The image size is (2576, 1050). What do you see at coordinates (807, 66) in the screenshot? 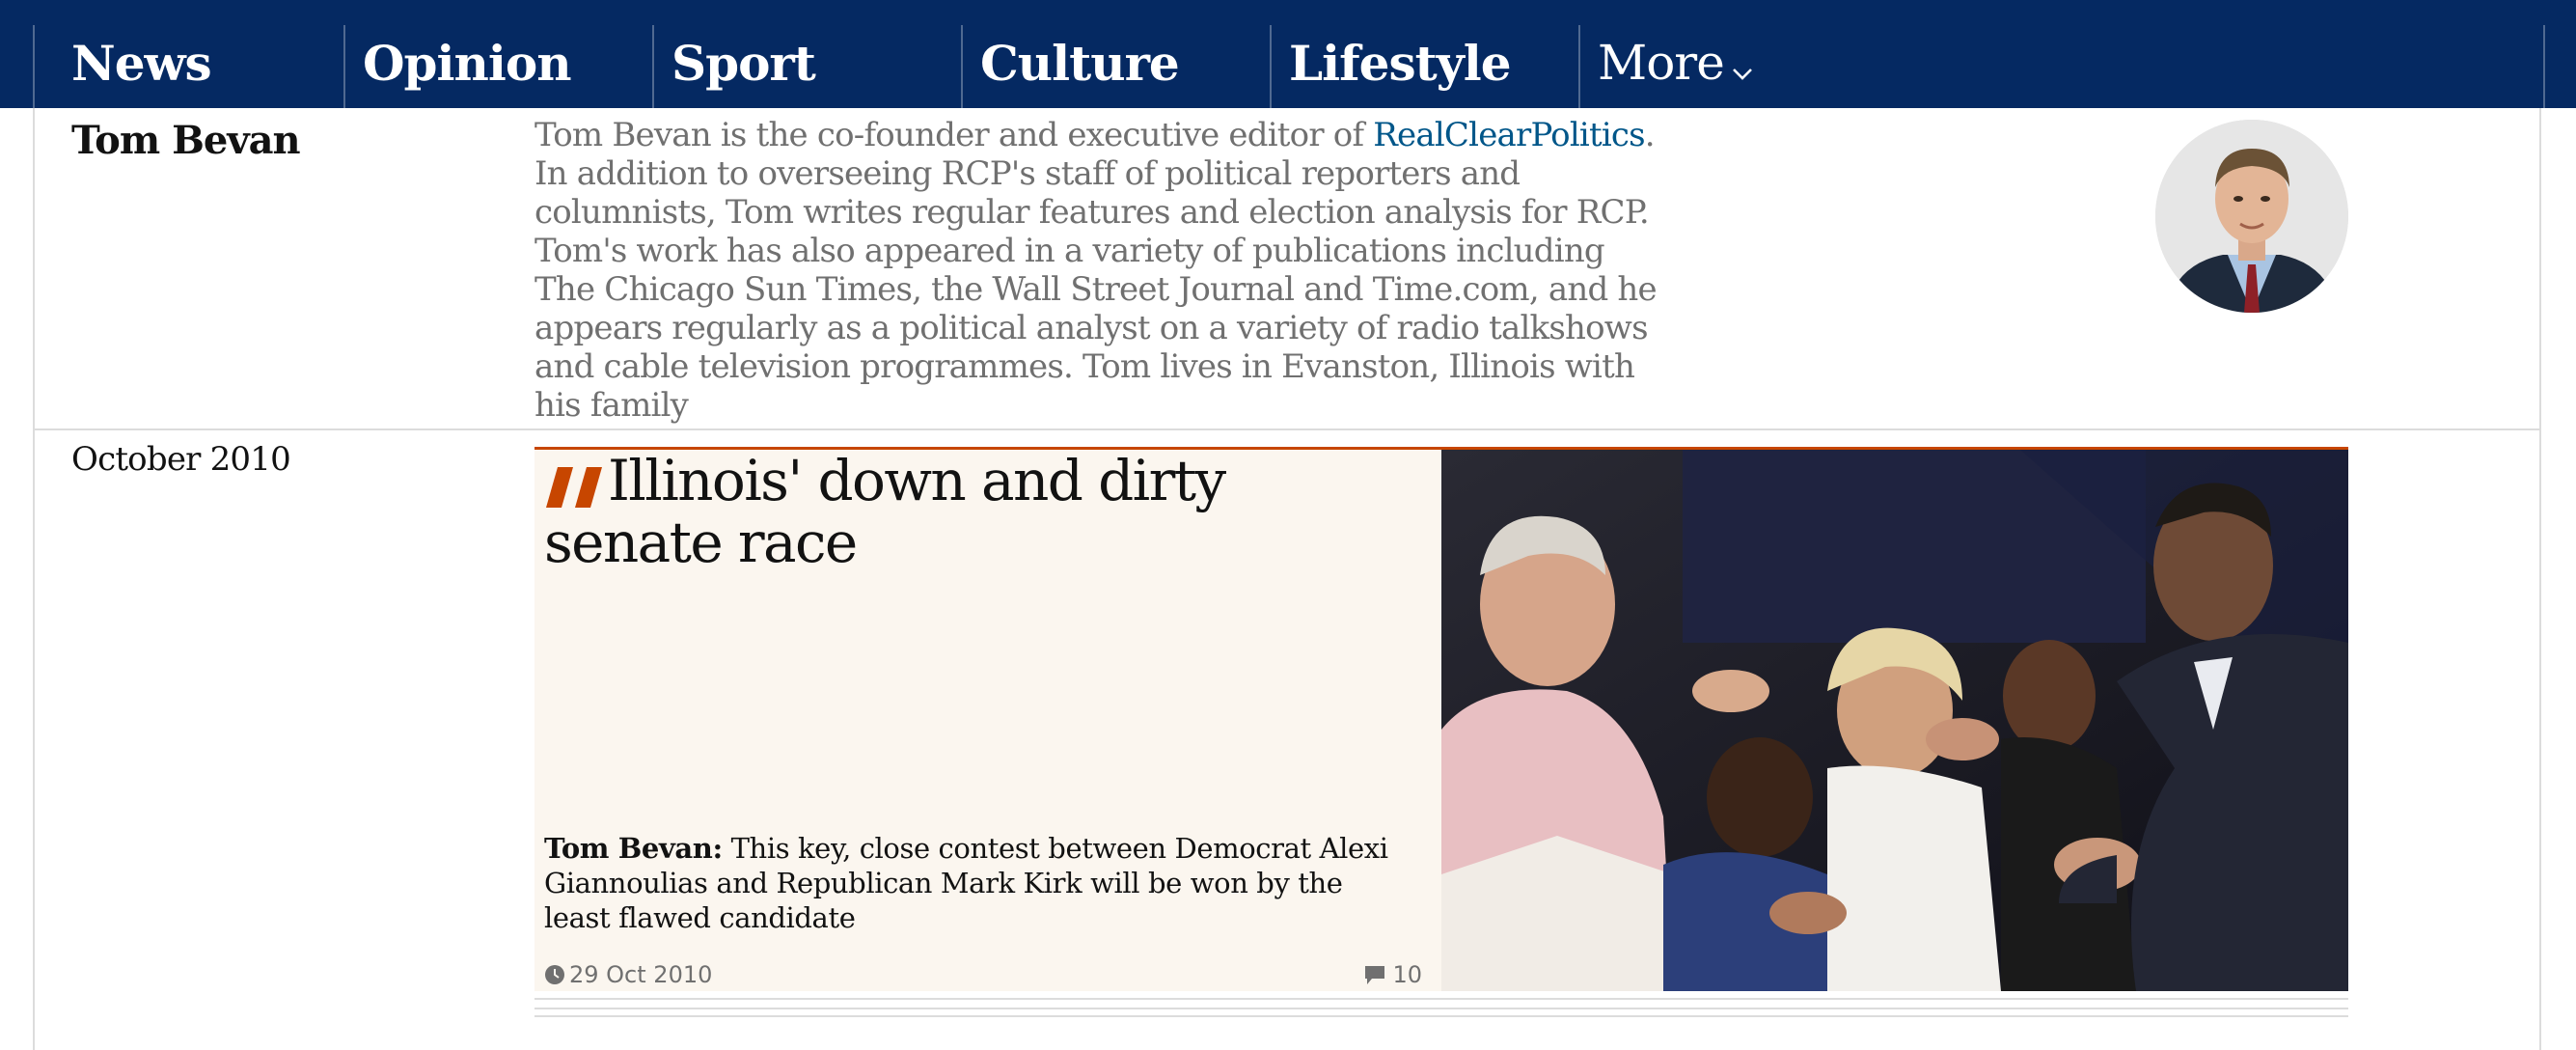
I see `nav-item-sport: Sport` at bounding box center [807, 66].